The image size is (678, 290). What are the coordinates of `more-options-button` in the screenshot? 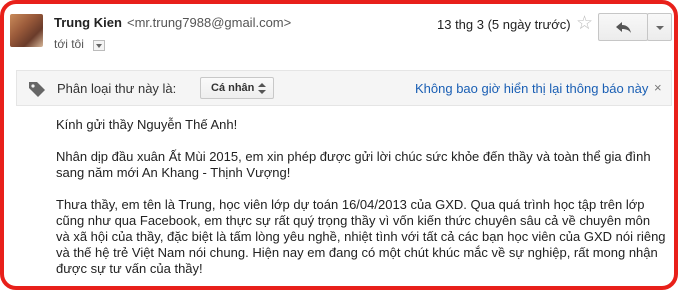 It's located at (659, 27).